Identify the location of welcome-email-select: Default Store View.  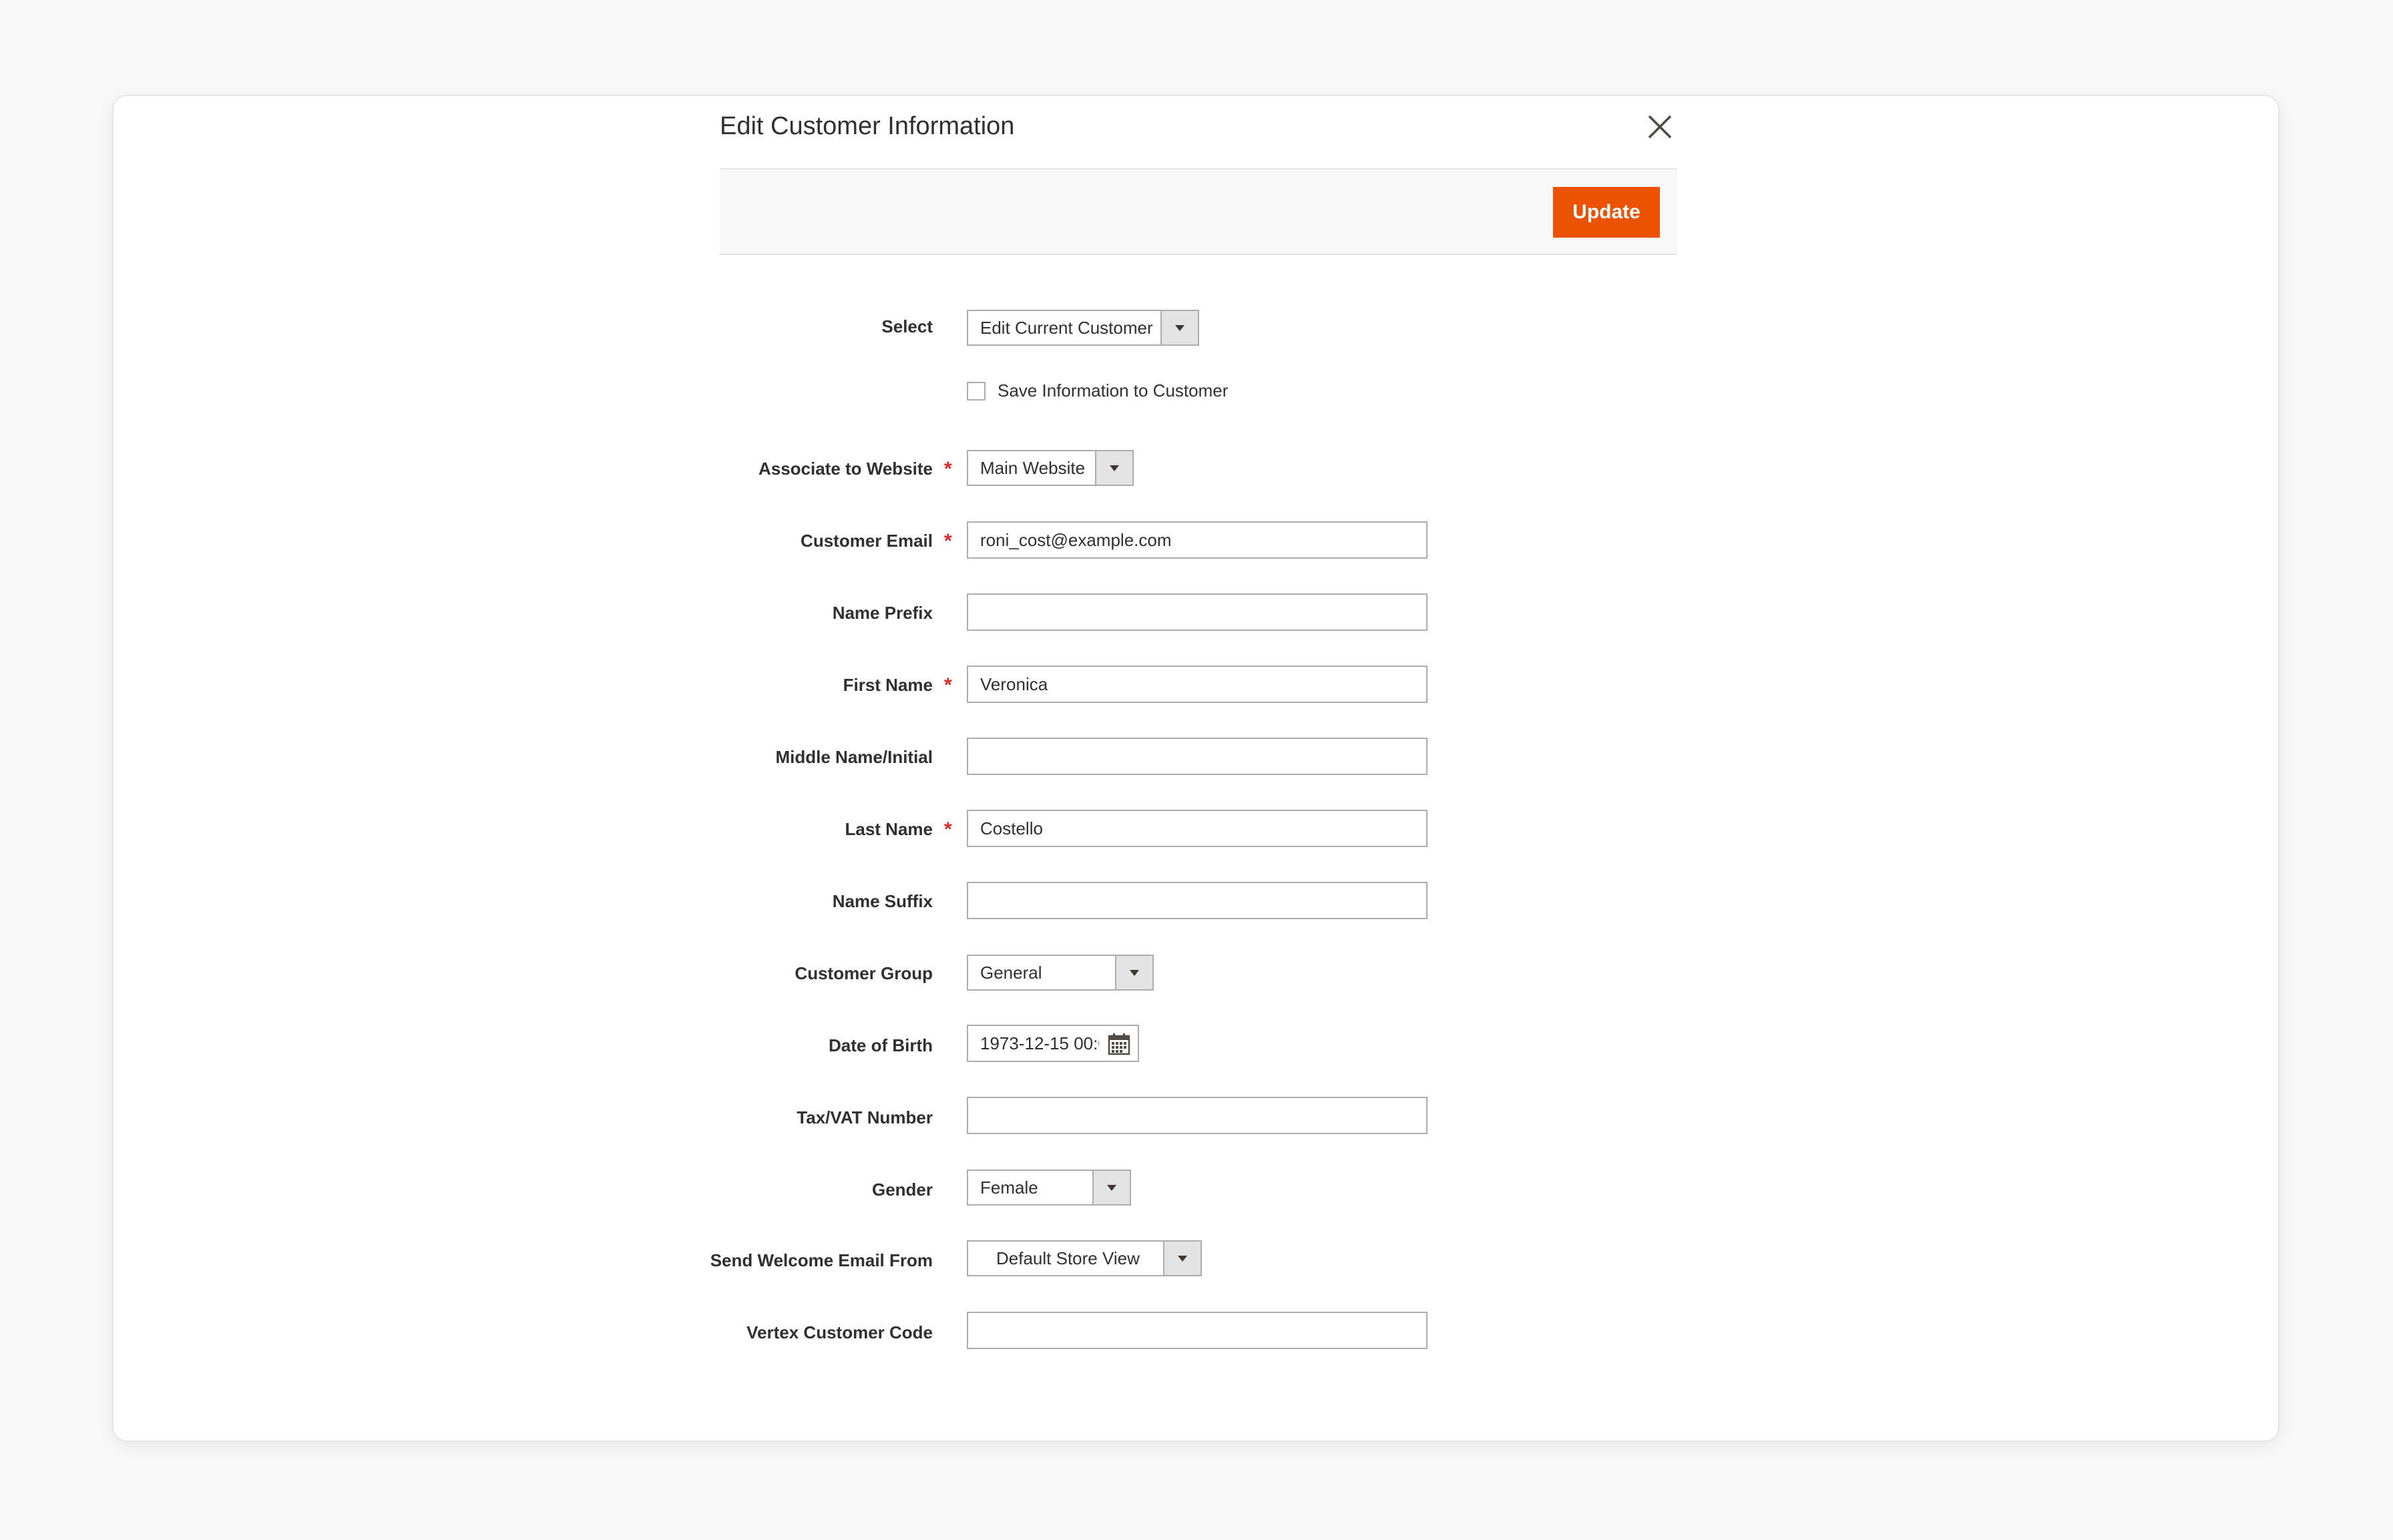
(1084, 1258).